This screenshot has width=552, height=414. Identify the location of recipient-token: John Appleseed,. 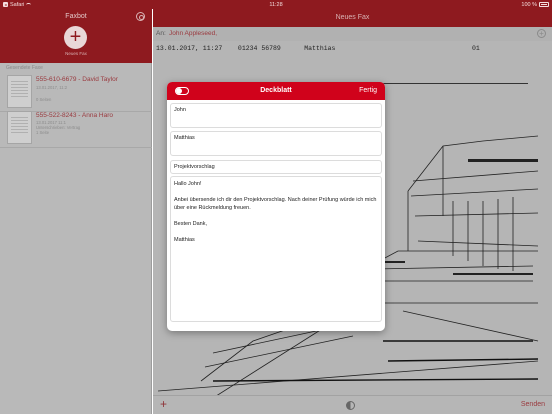
(193, 33).